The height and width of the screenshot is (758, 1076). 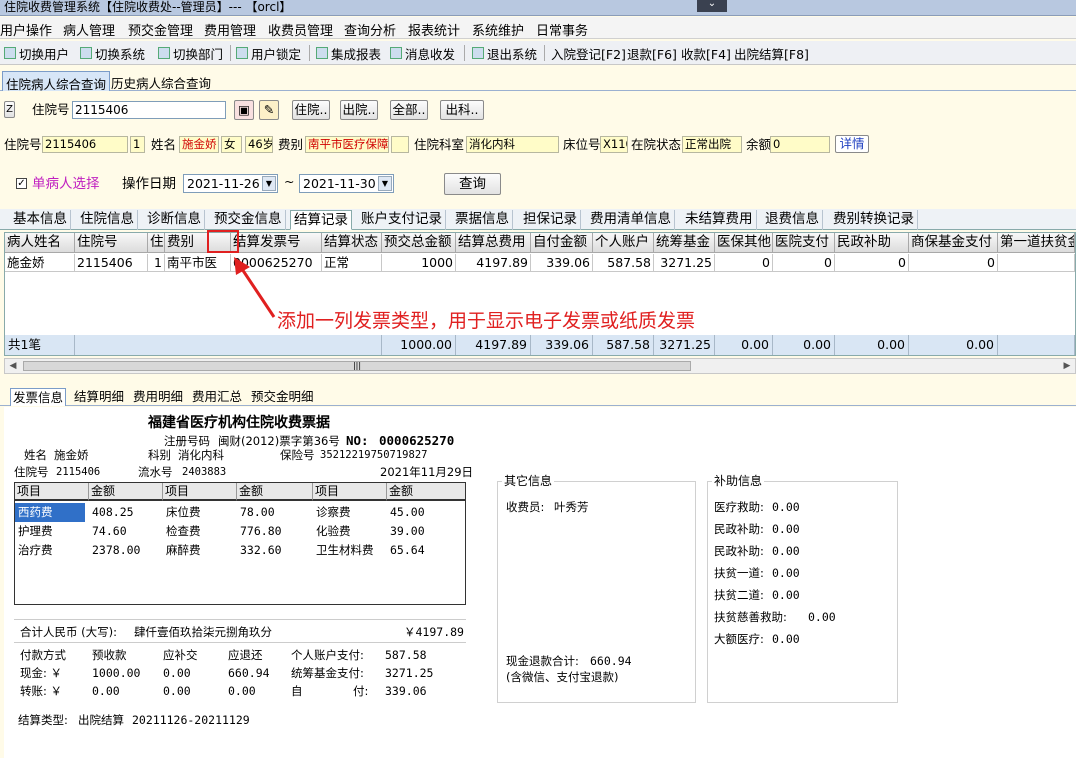 What do you see at coordinates (198, 263) in the screenshot?
I see `table-cell: 南平市医` at bounding box center [198, 263].